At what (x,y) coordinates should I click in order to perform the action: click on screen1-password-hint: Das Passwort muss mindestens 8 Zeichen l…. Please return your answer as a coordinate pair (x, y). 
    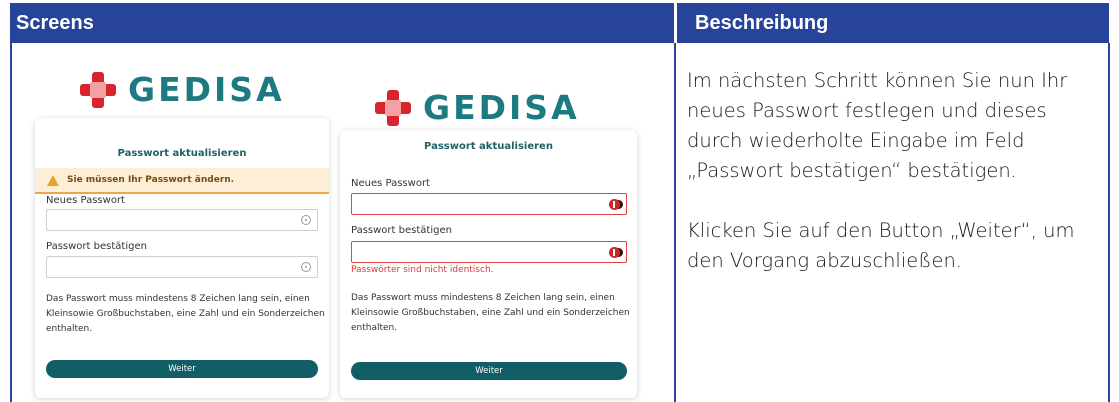
    Looking at the image, I should click on (185, 314).